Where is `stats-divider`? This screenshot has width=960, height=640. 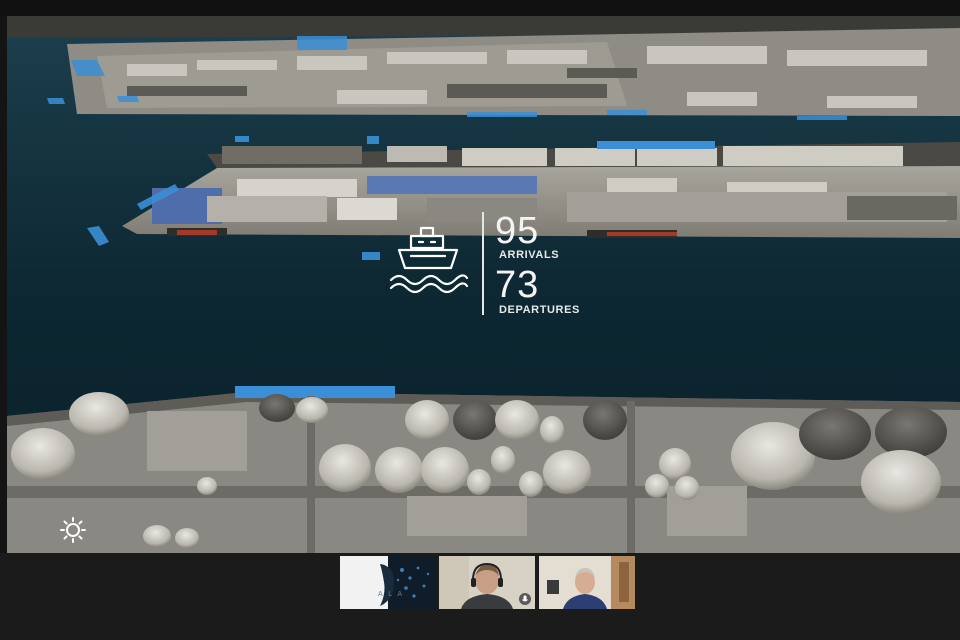 stats-divider is located at coordinates (483, 263).